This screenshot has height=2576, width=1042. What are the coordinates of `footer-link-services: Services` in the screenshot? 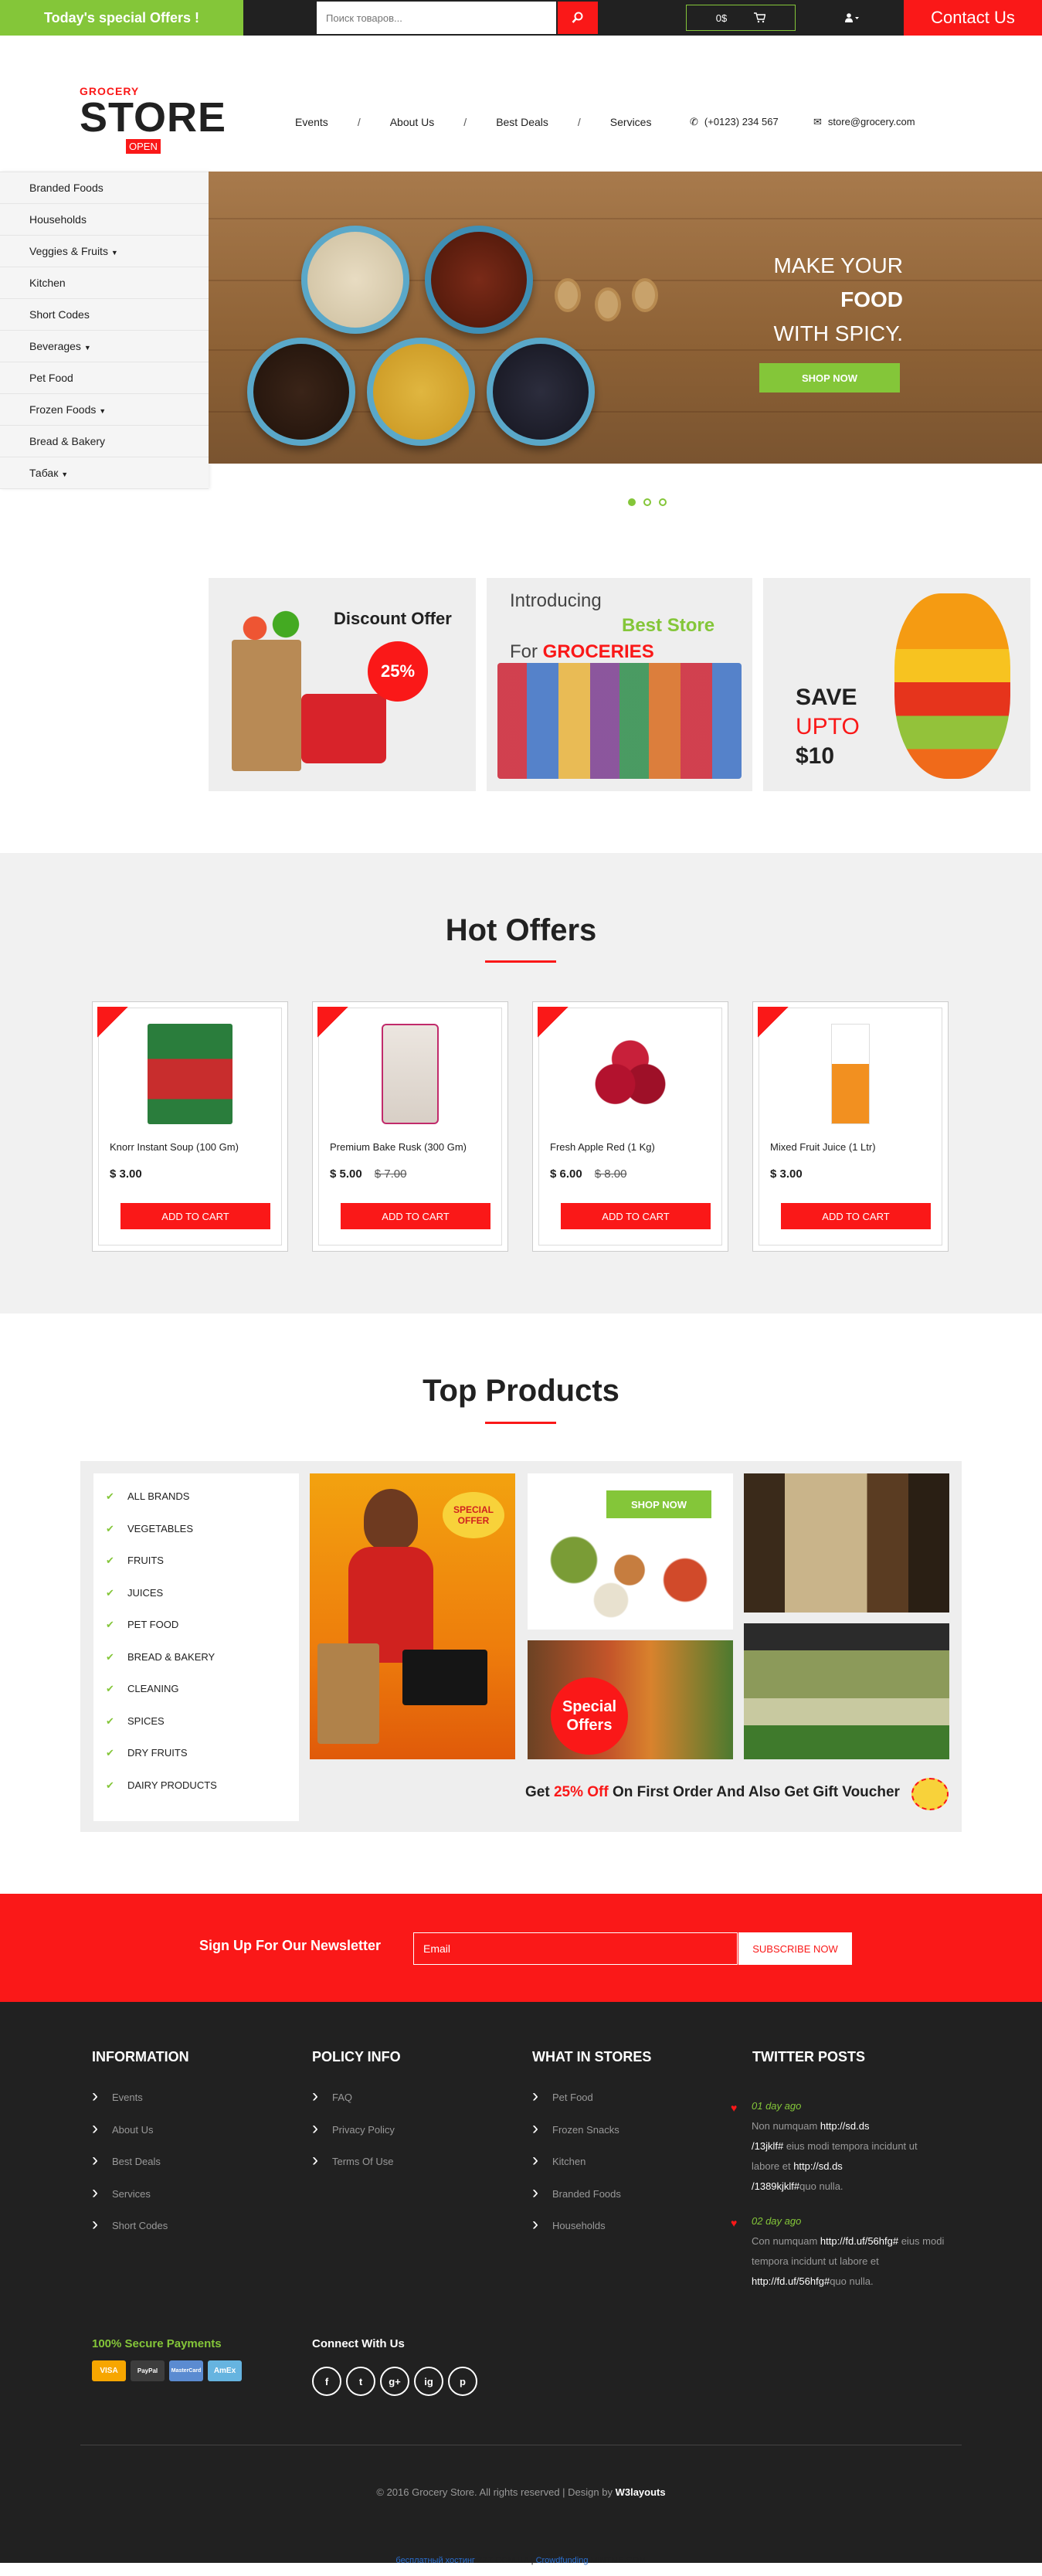 It's located at (140, 2201).